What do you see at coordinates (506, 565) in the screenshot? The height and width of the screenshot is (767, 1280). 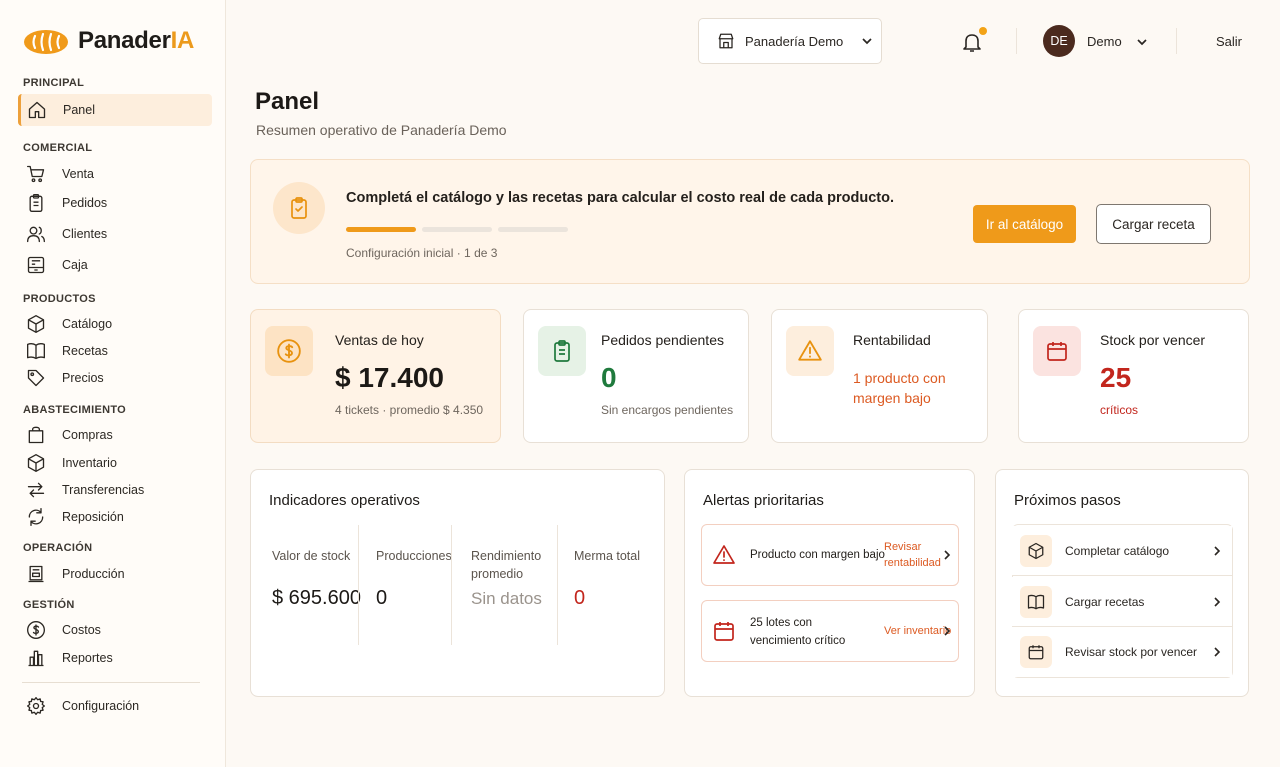 I see `indicator-label: Rendimiento promedio` at bounding box center [506, 565].